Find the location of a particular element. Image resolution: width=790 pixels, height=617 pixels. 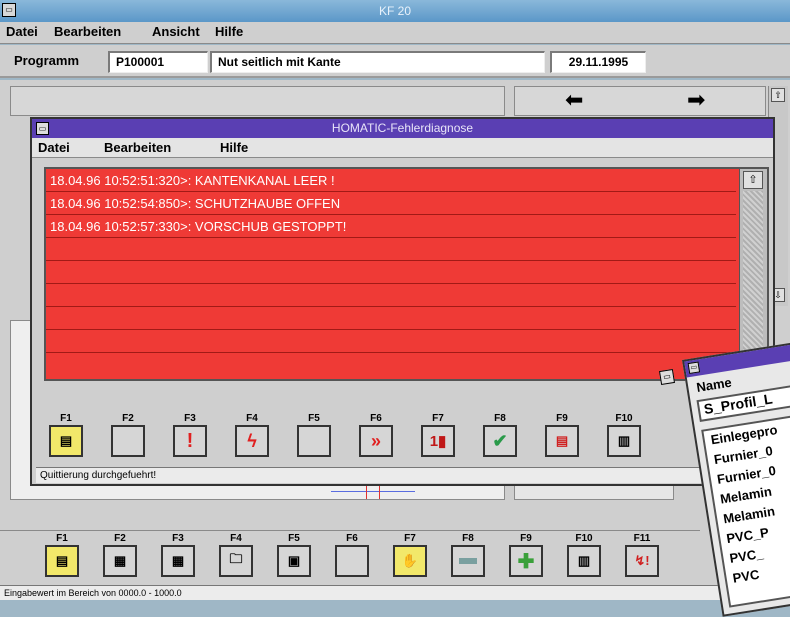

arrow-left-icon: ⬅ is located at coordinates (574, 100).